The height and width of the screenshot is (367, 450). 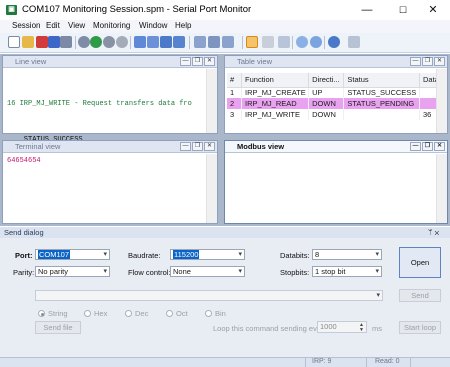 What do you see at coordinates (275, 80) in the screenshot?
I see `column-header-function: Function` at bounding box center [275, 80].